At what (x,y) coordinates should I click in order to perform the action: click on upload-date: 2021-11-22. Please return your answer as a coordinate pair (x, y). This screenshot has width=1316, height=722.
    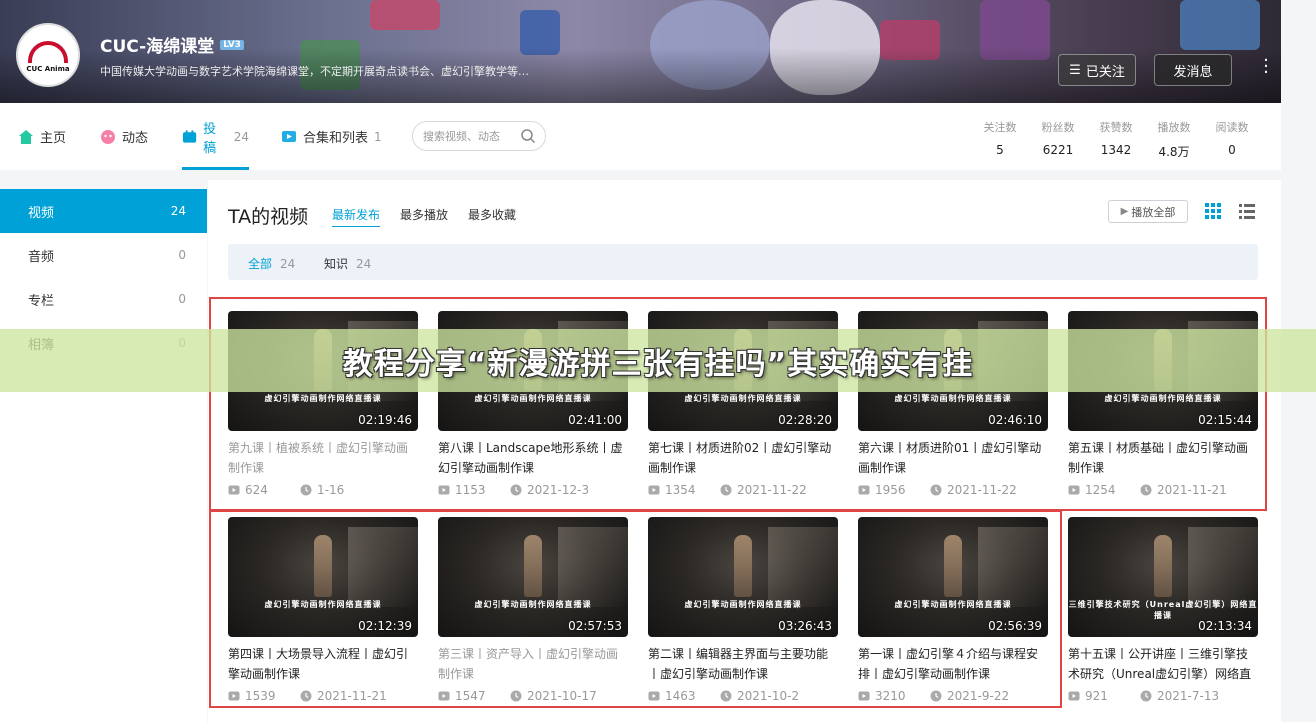
    Looking at the image, I should click on (973, 490).